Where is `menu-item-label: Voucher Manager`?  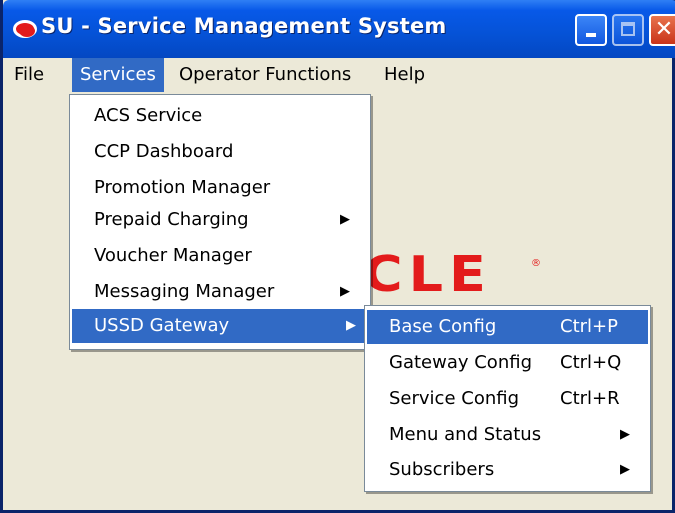 menu-item-label: Voucher Manager is located at coordinates (173, 255).